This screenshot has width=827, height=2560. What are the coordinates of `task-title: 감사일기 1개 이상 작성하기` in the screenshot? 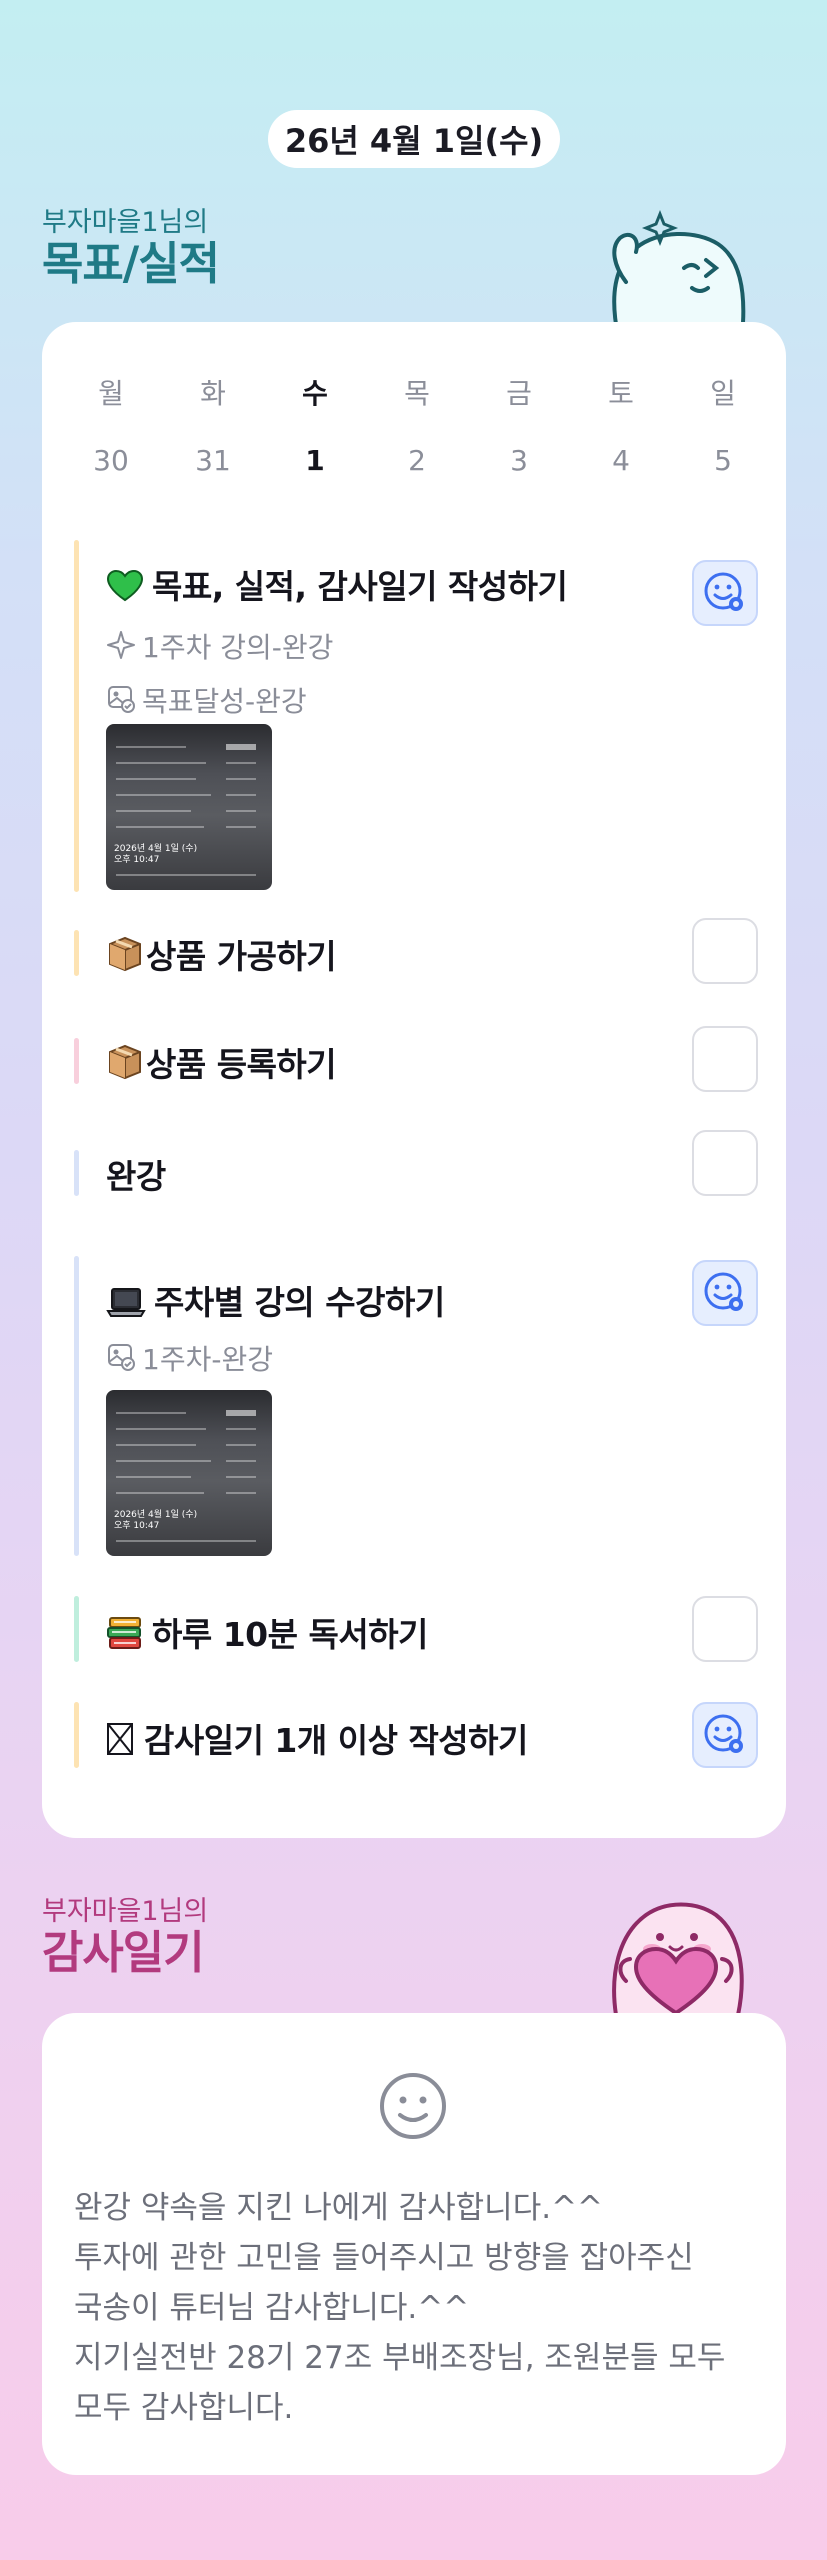 It's located at (317, 1738).